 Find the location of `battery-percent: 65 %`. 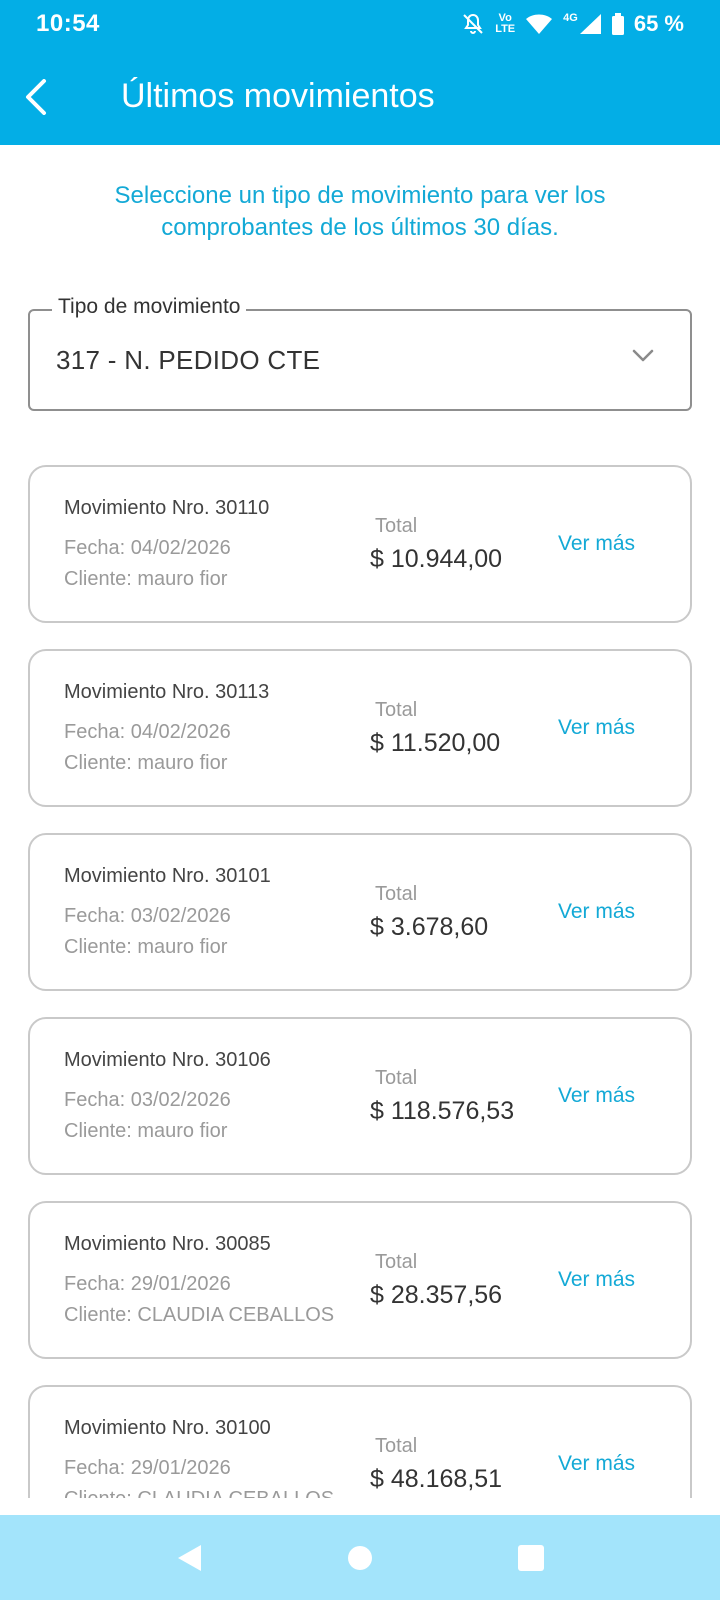

battery-percent: 65 % is located at coordinates (658, 23).